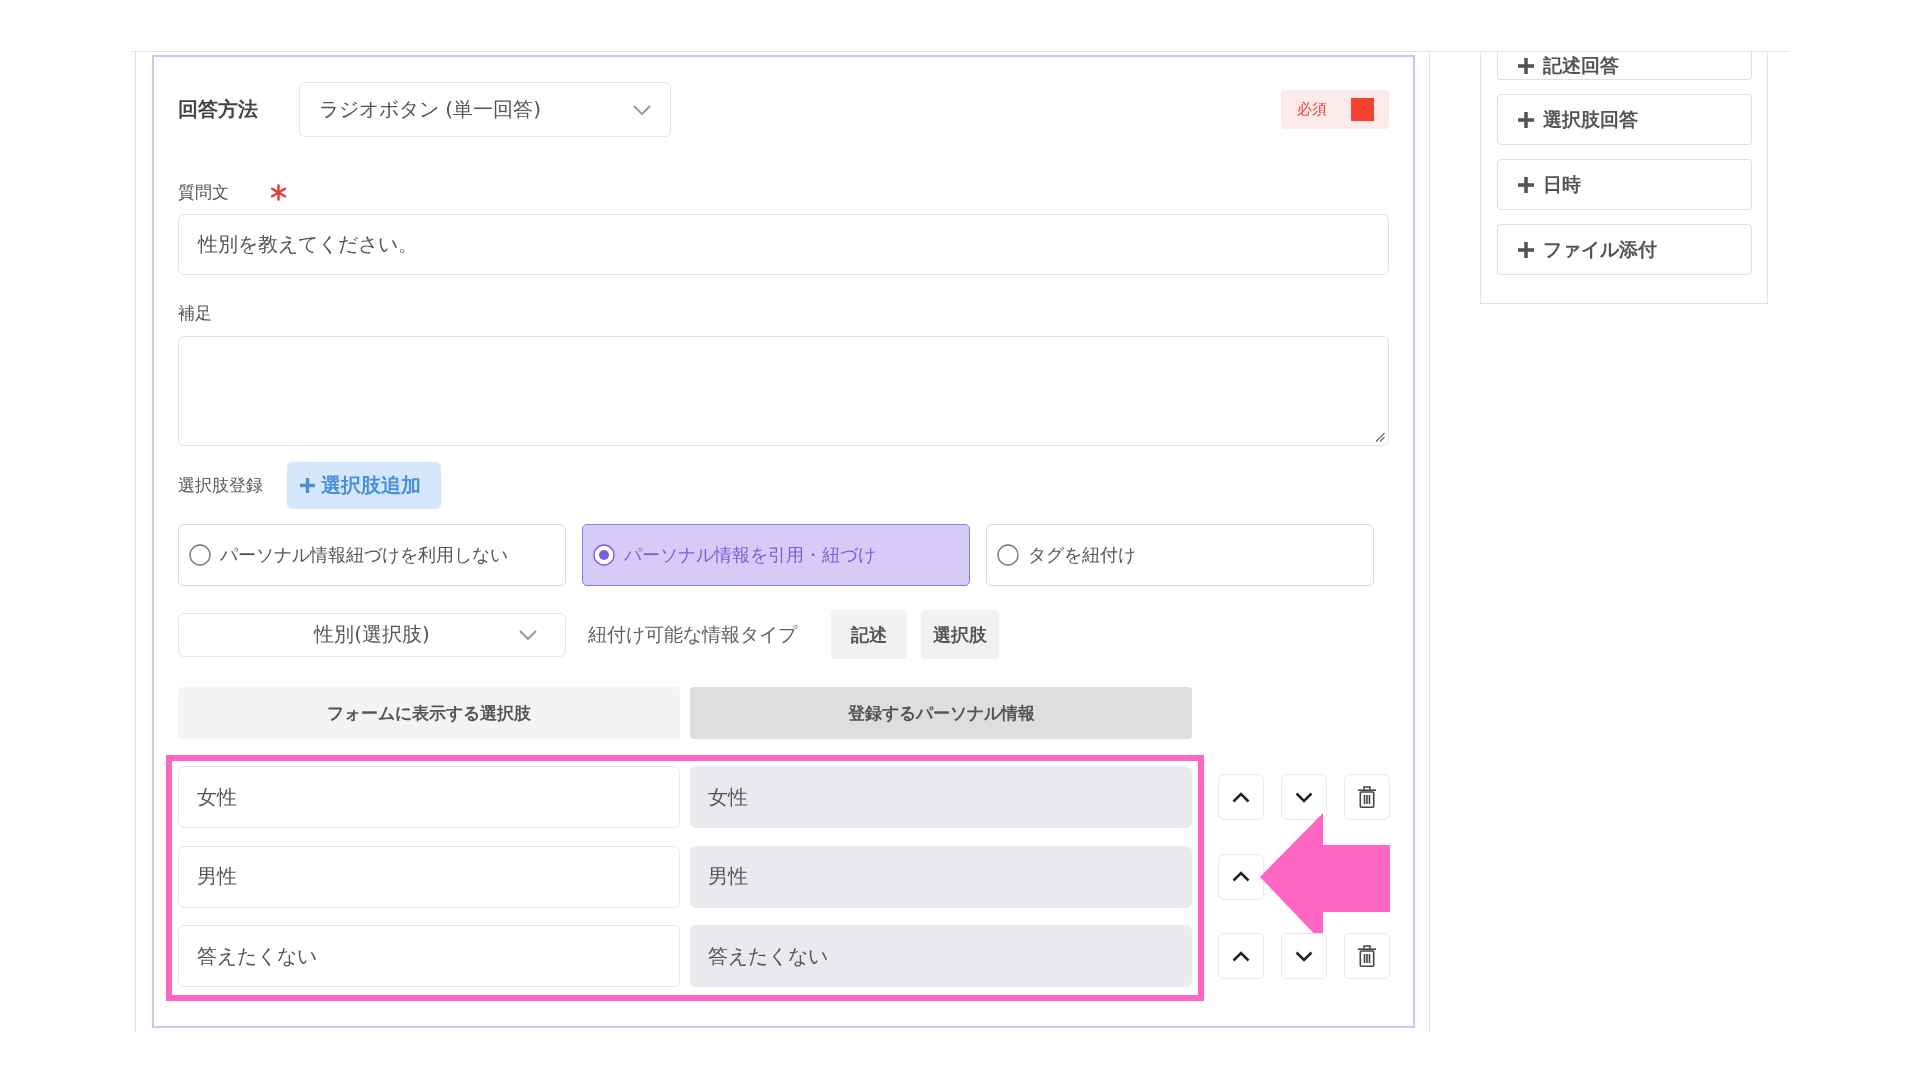  Describe the element at coordinates (195, 313) in the screenshot. I see `field-label: 補足` at that location.